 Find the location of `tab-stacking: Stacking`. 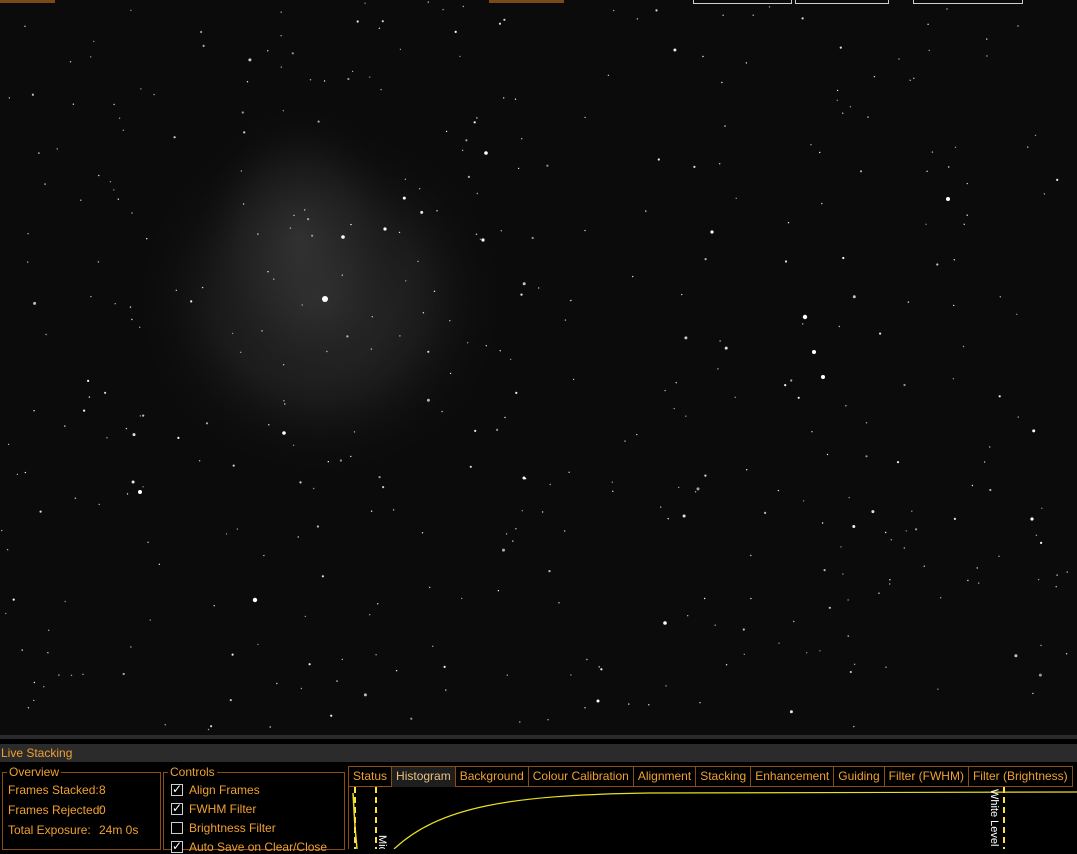

tab-stacking: Stacking is located at coordinates (723, 776).